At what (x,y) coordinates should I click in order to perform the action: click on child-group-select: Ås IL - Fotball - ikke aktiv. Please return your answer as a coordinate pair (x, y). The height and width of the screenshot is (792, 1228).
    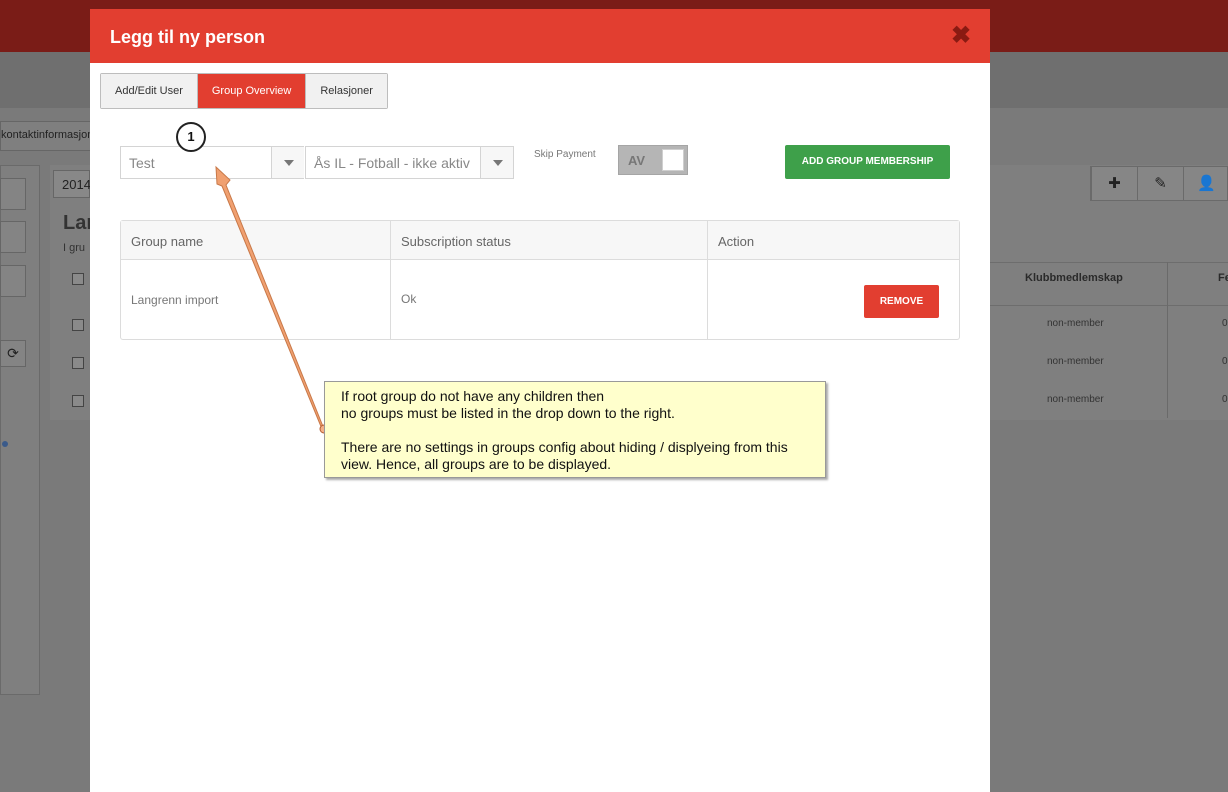
    Looking at the image, I should click on (409, 162).